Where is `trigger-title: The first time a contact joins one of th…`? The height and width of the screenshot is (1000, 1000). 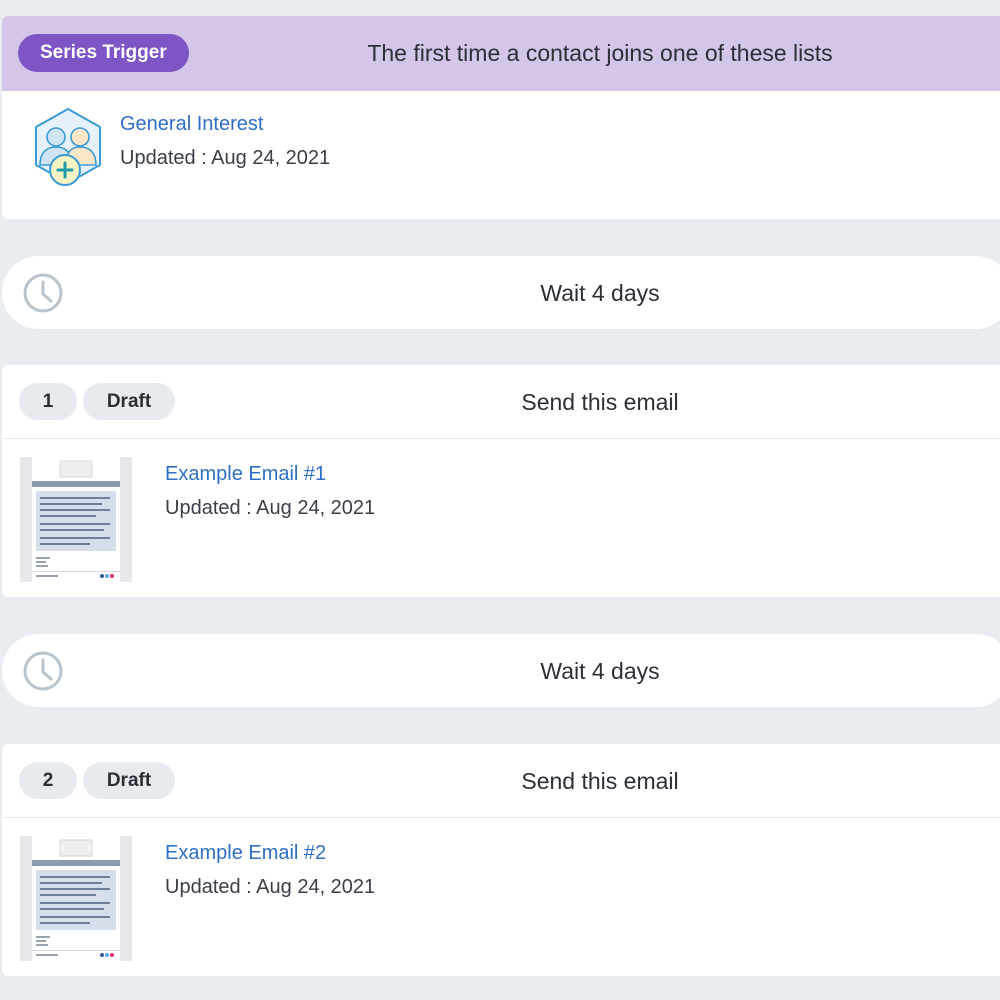 trigger-title: The first time a contact joins one of th… is located at coordinates (600, 53).